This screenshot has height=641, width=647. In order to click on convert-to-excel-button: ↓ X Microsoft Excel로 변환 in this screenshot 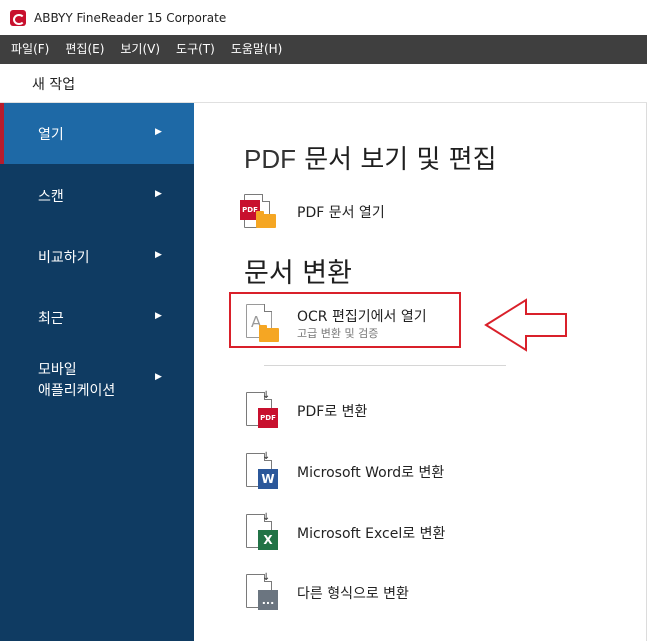, I will do `click(350, 532)`.